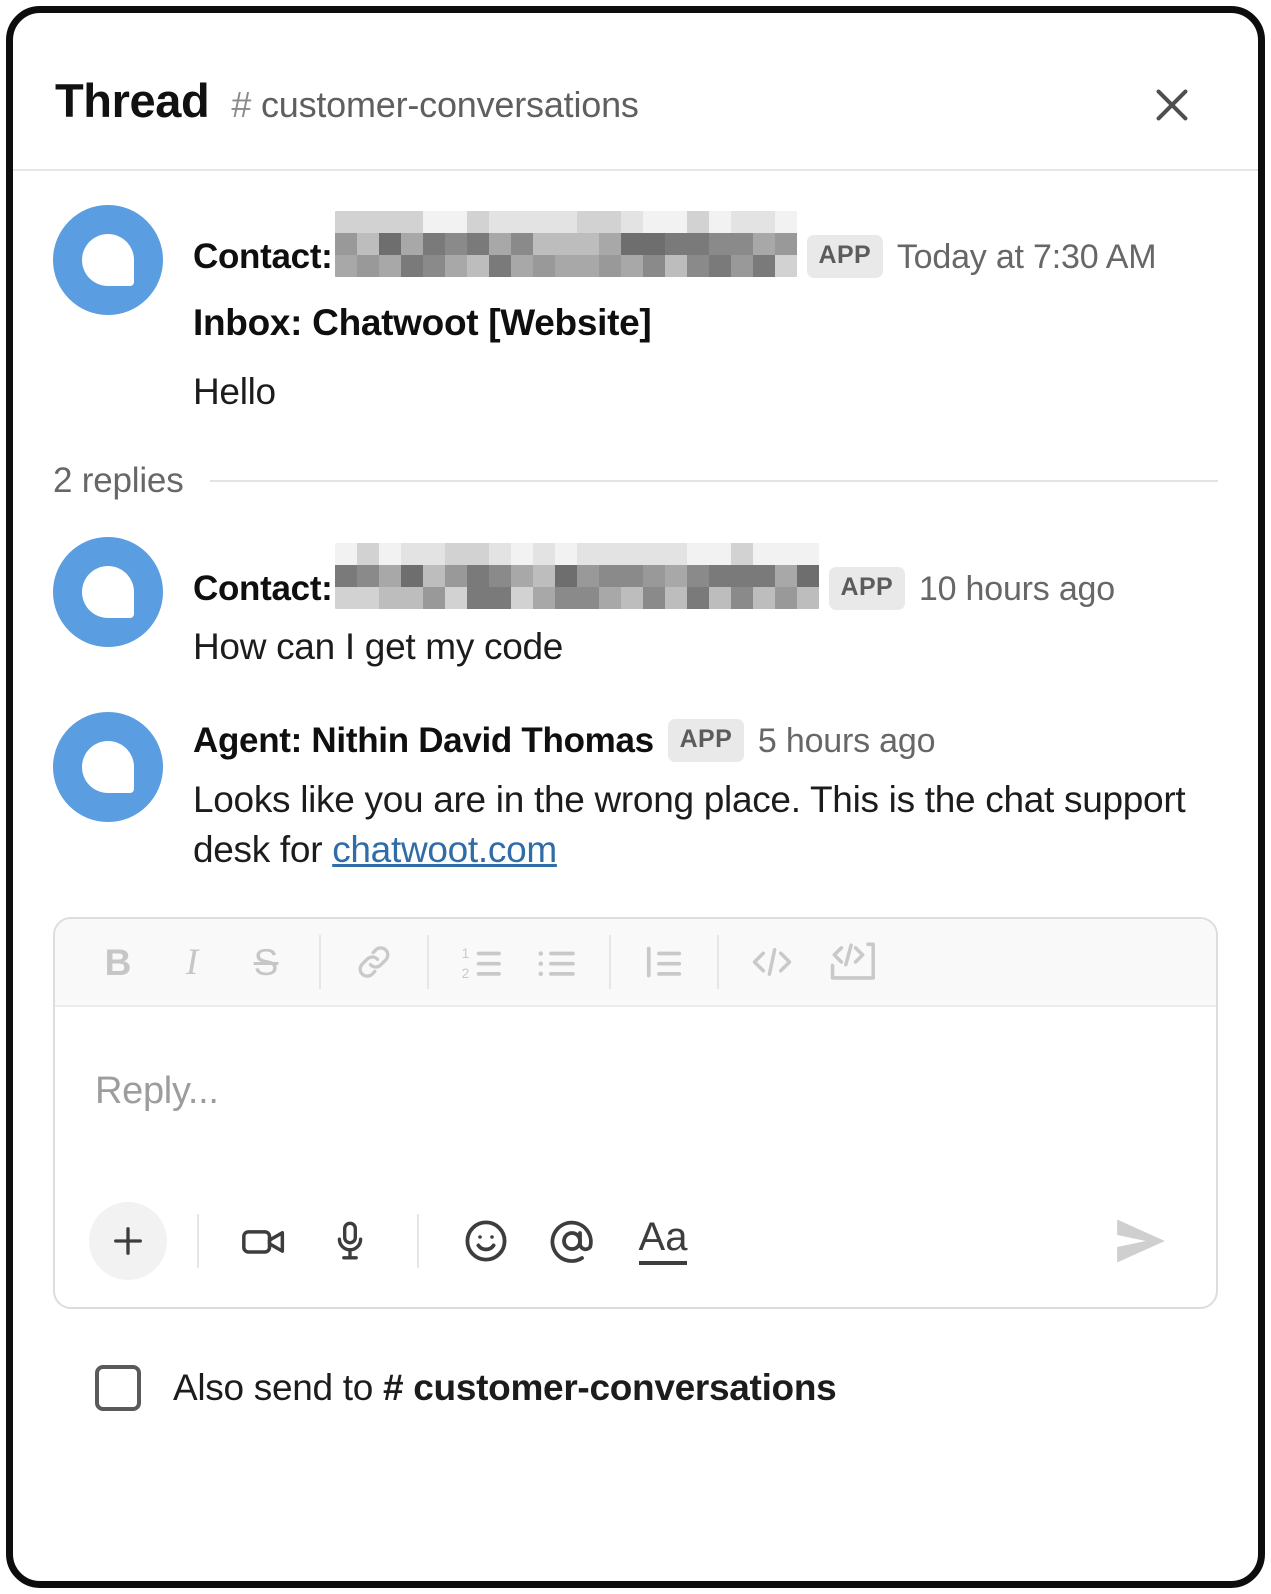 This screenshot has width=1271, height=1594. I want to click on message-meta: Contact: APP 10 hours ago, so click(705, 577).